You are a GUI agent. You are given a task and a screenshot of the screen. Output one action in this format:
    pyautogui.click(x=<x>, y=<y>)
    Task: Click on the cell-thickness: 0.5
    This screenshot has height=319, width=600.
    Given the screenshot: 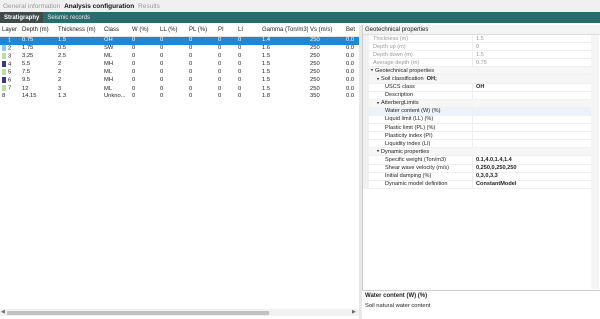 What is the action you would take?
    pyautogui.click(x=79, y=49)
    